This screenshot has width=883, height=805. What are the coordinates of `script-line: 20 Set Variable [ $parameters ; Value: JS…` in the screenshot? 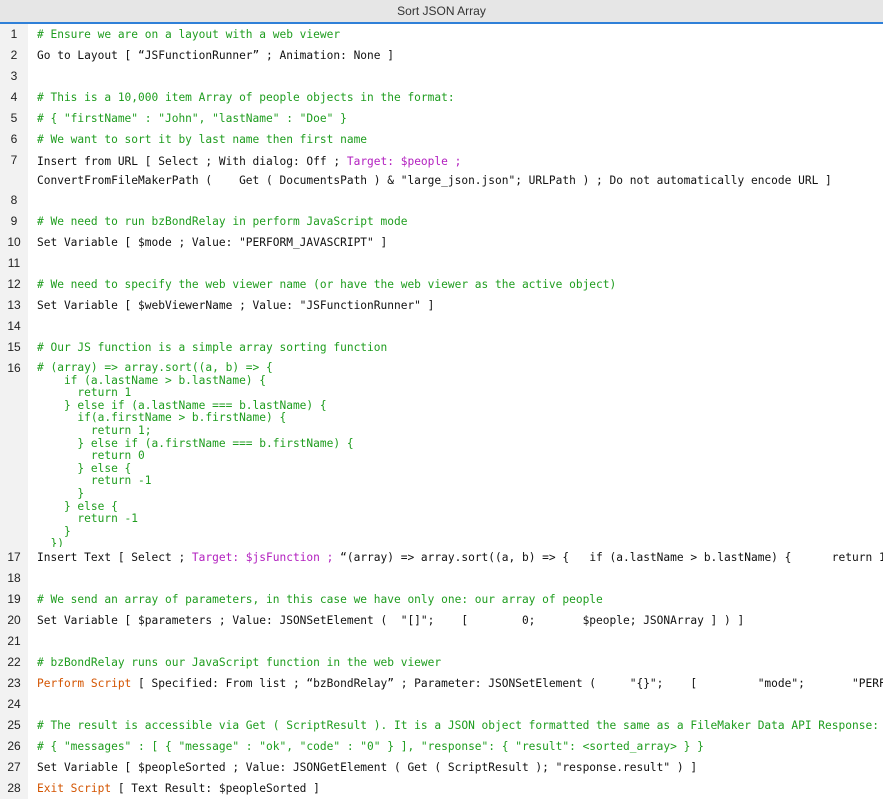 It's located at (441, 620).